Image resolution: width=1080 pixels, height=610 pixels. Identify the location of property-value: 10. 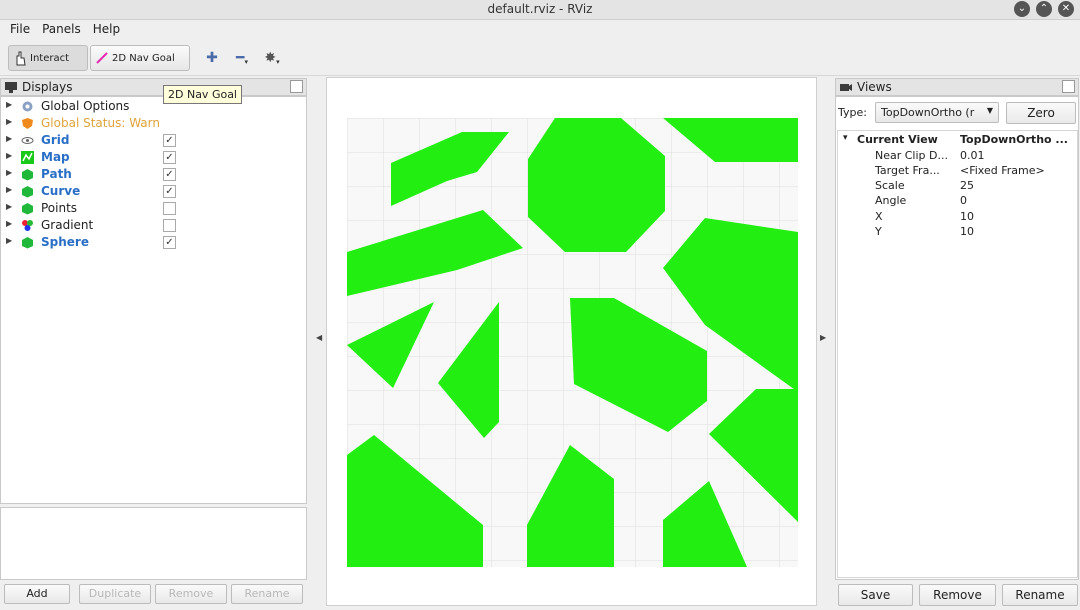
(967, 216).